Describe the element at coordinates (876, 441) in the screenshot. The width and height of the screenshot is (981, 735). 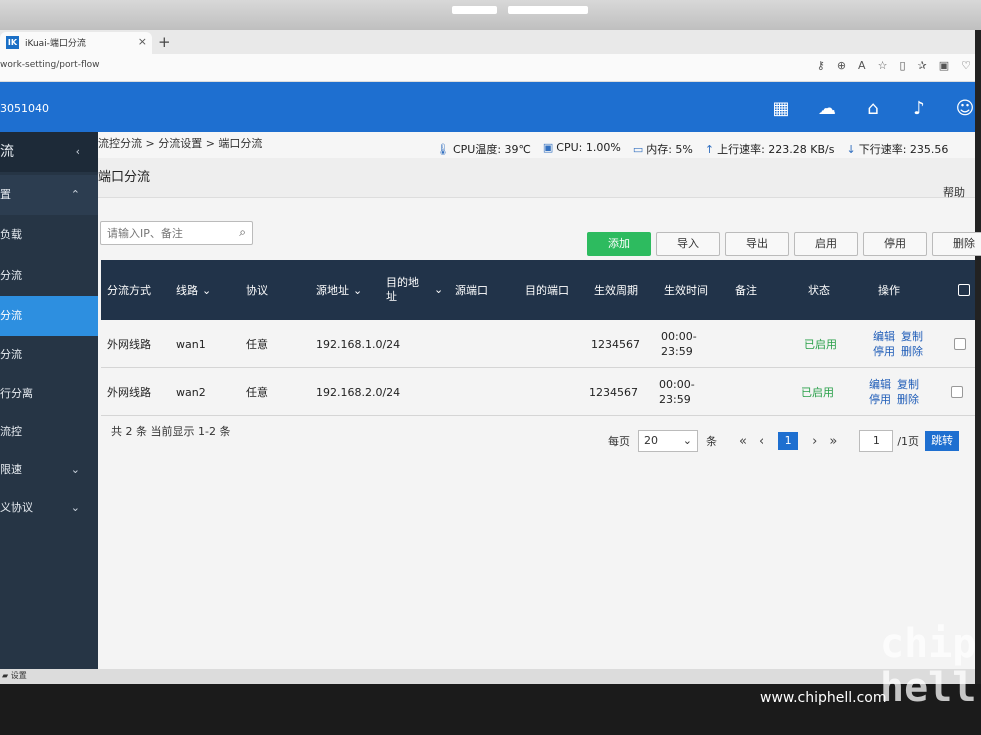
I see `jump-page-input: 1` at that location.